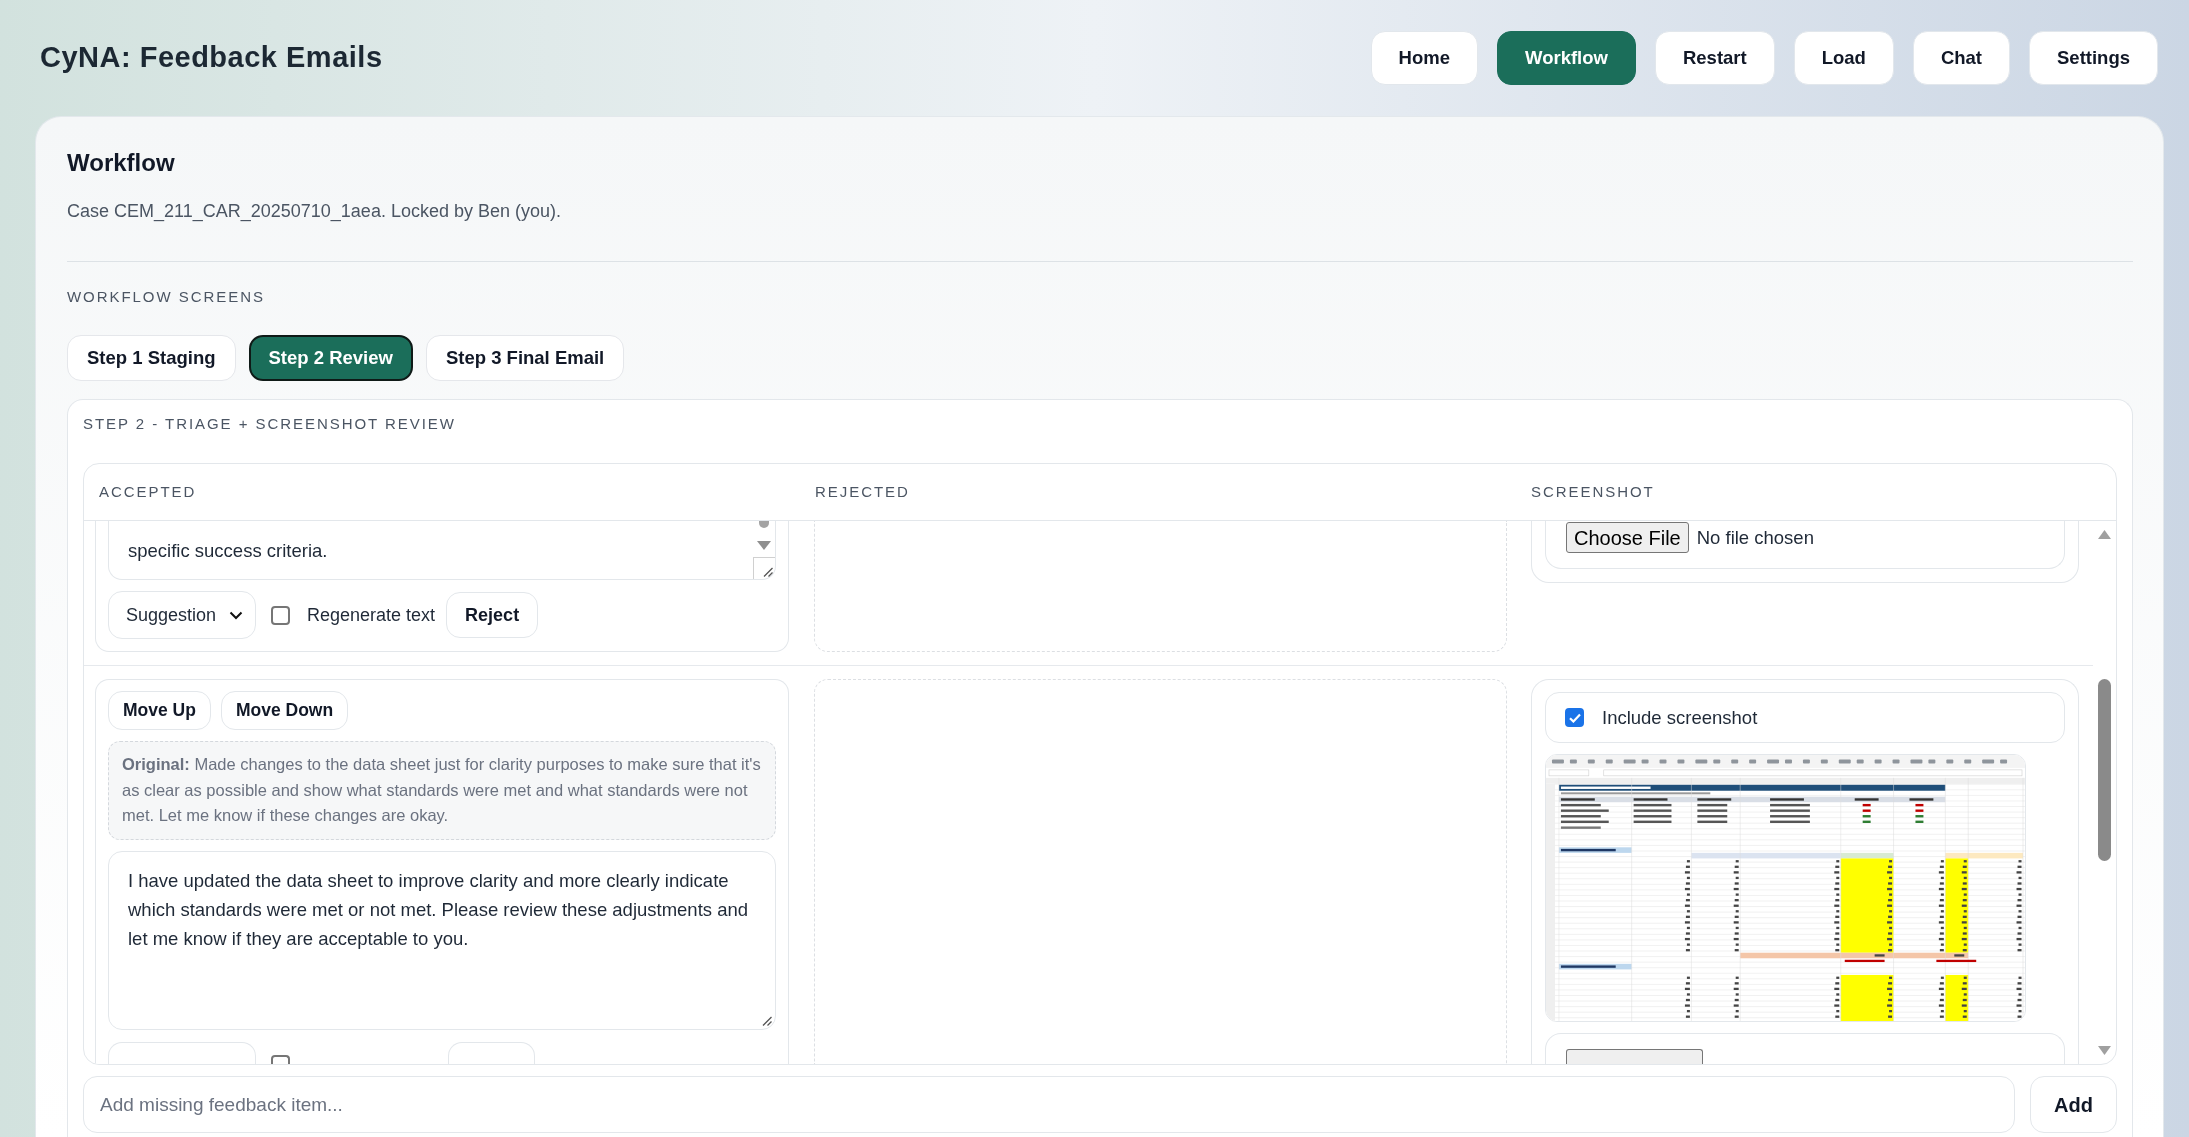 The width and height of the screenshot is (2189, 1137). Describe the element at coordinates (148, 491) in the screenshot. I see `column-header: ACCEPTED` at that location.